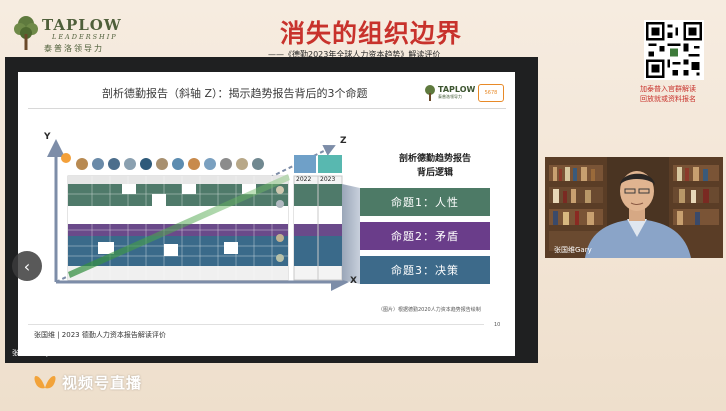 This screenshot has height=411, width=726. I want to click on qr-caption-2: 回放就或资料报名, so click(668, 99).